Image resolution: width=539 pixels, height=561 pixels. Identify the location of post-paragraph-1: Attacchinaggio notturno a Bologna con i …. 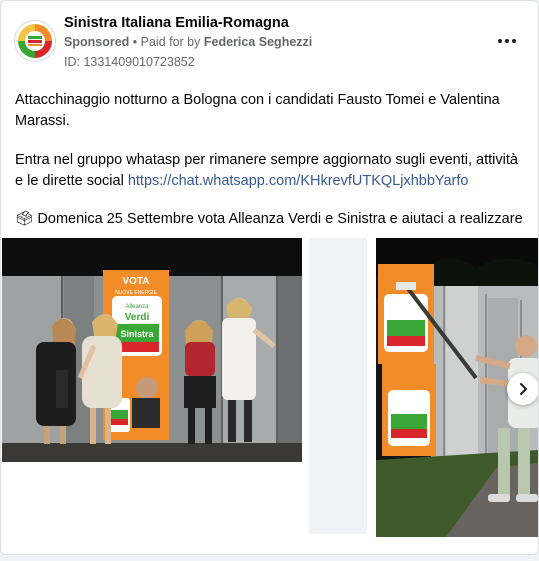
(257, 110).